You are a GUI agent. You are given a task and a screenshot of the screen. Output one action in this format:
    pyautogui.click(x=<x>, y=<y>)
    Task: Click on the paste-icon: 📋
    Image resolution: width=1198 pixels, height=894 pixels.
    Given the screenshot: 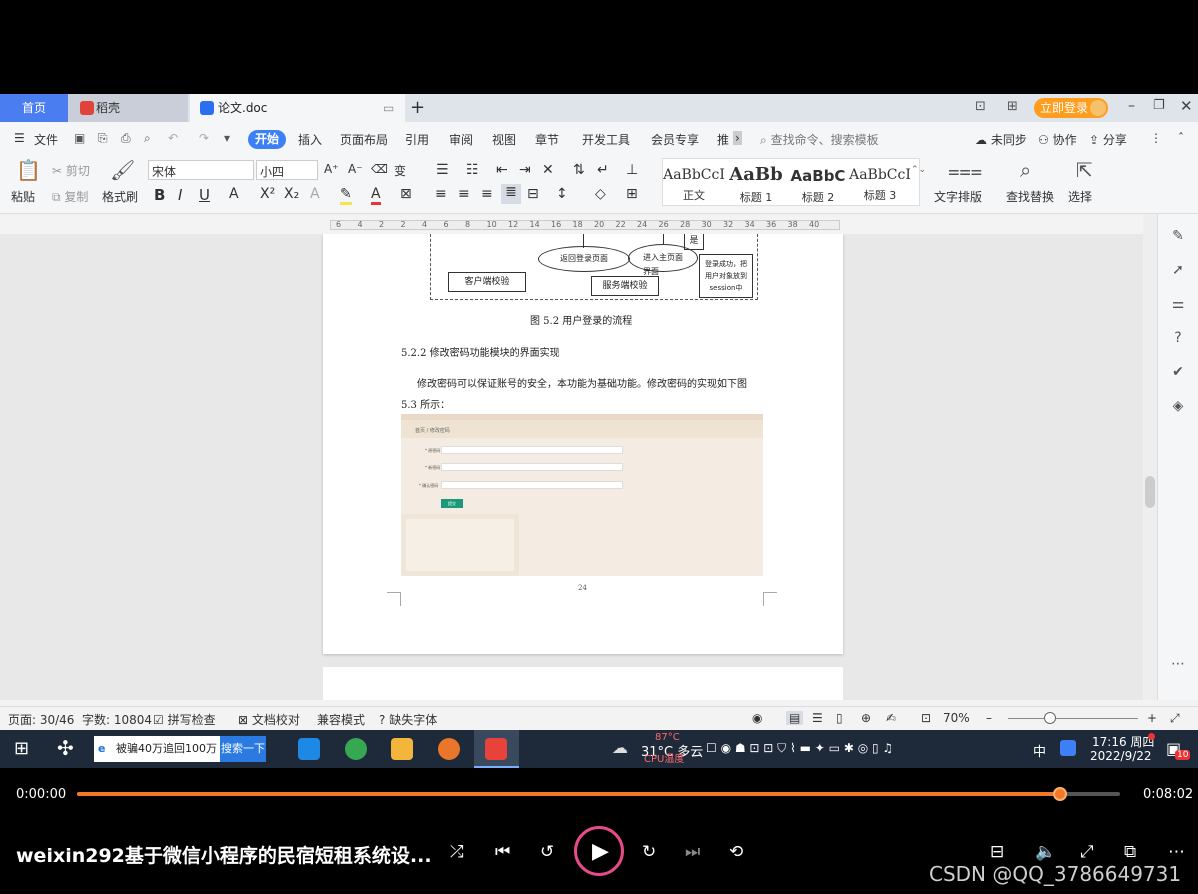 What is the action you would take?
    pyautogui.click(x=28, y=170)
    